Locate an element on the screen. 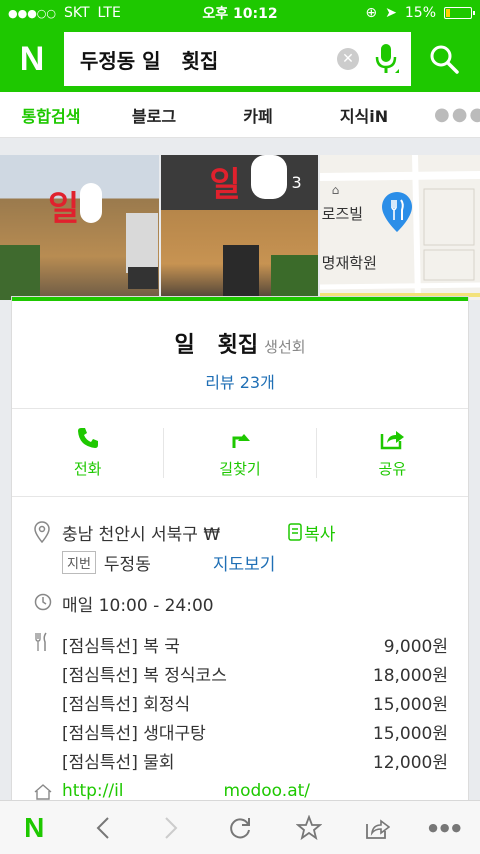 Image resolution: width=480 pixels, height=854 pixels. naver-home-button: N is located at coordinates (34, 828).